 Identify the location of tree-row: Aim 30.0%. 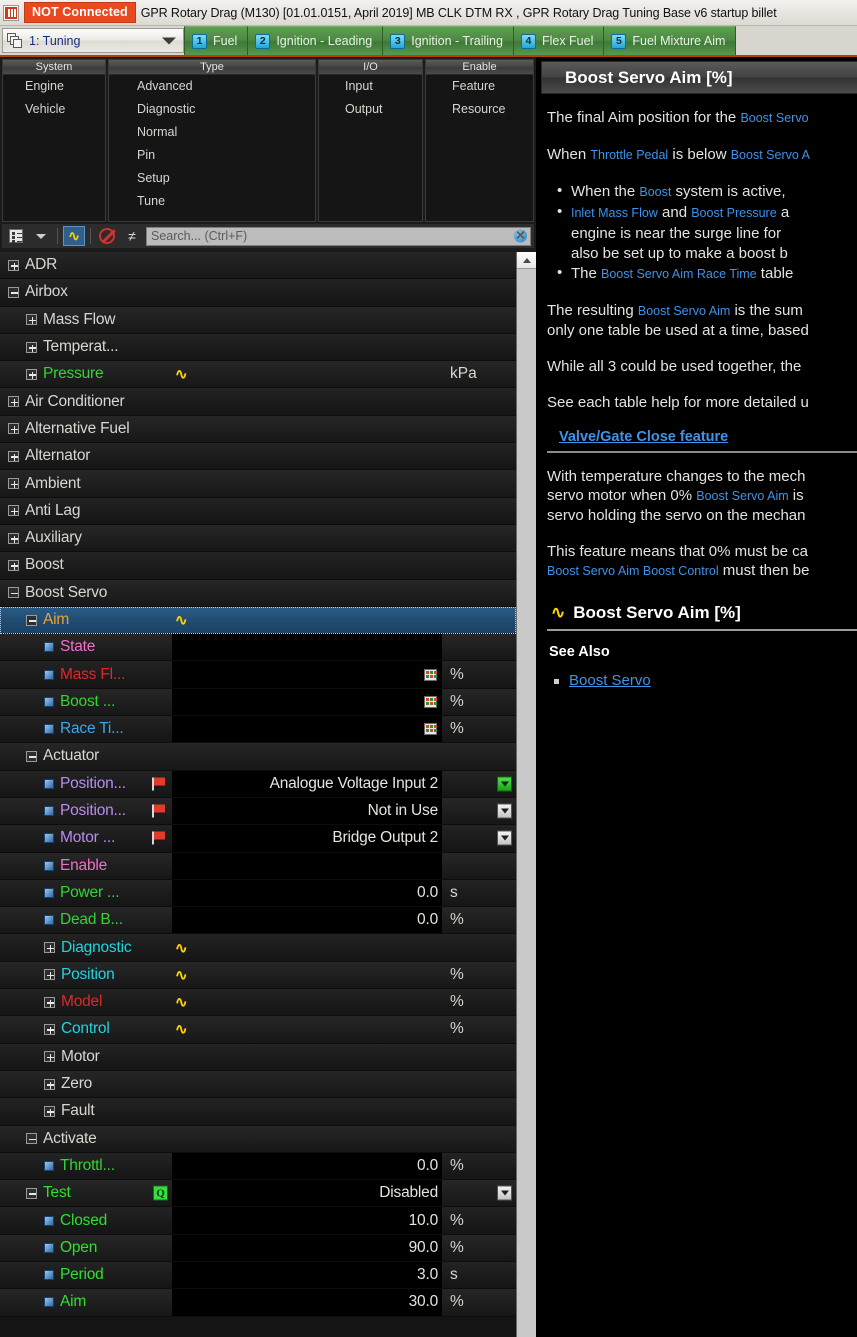
(258, 1303).